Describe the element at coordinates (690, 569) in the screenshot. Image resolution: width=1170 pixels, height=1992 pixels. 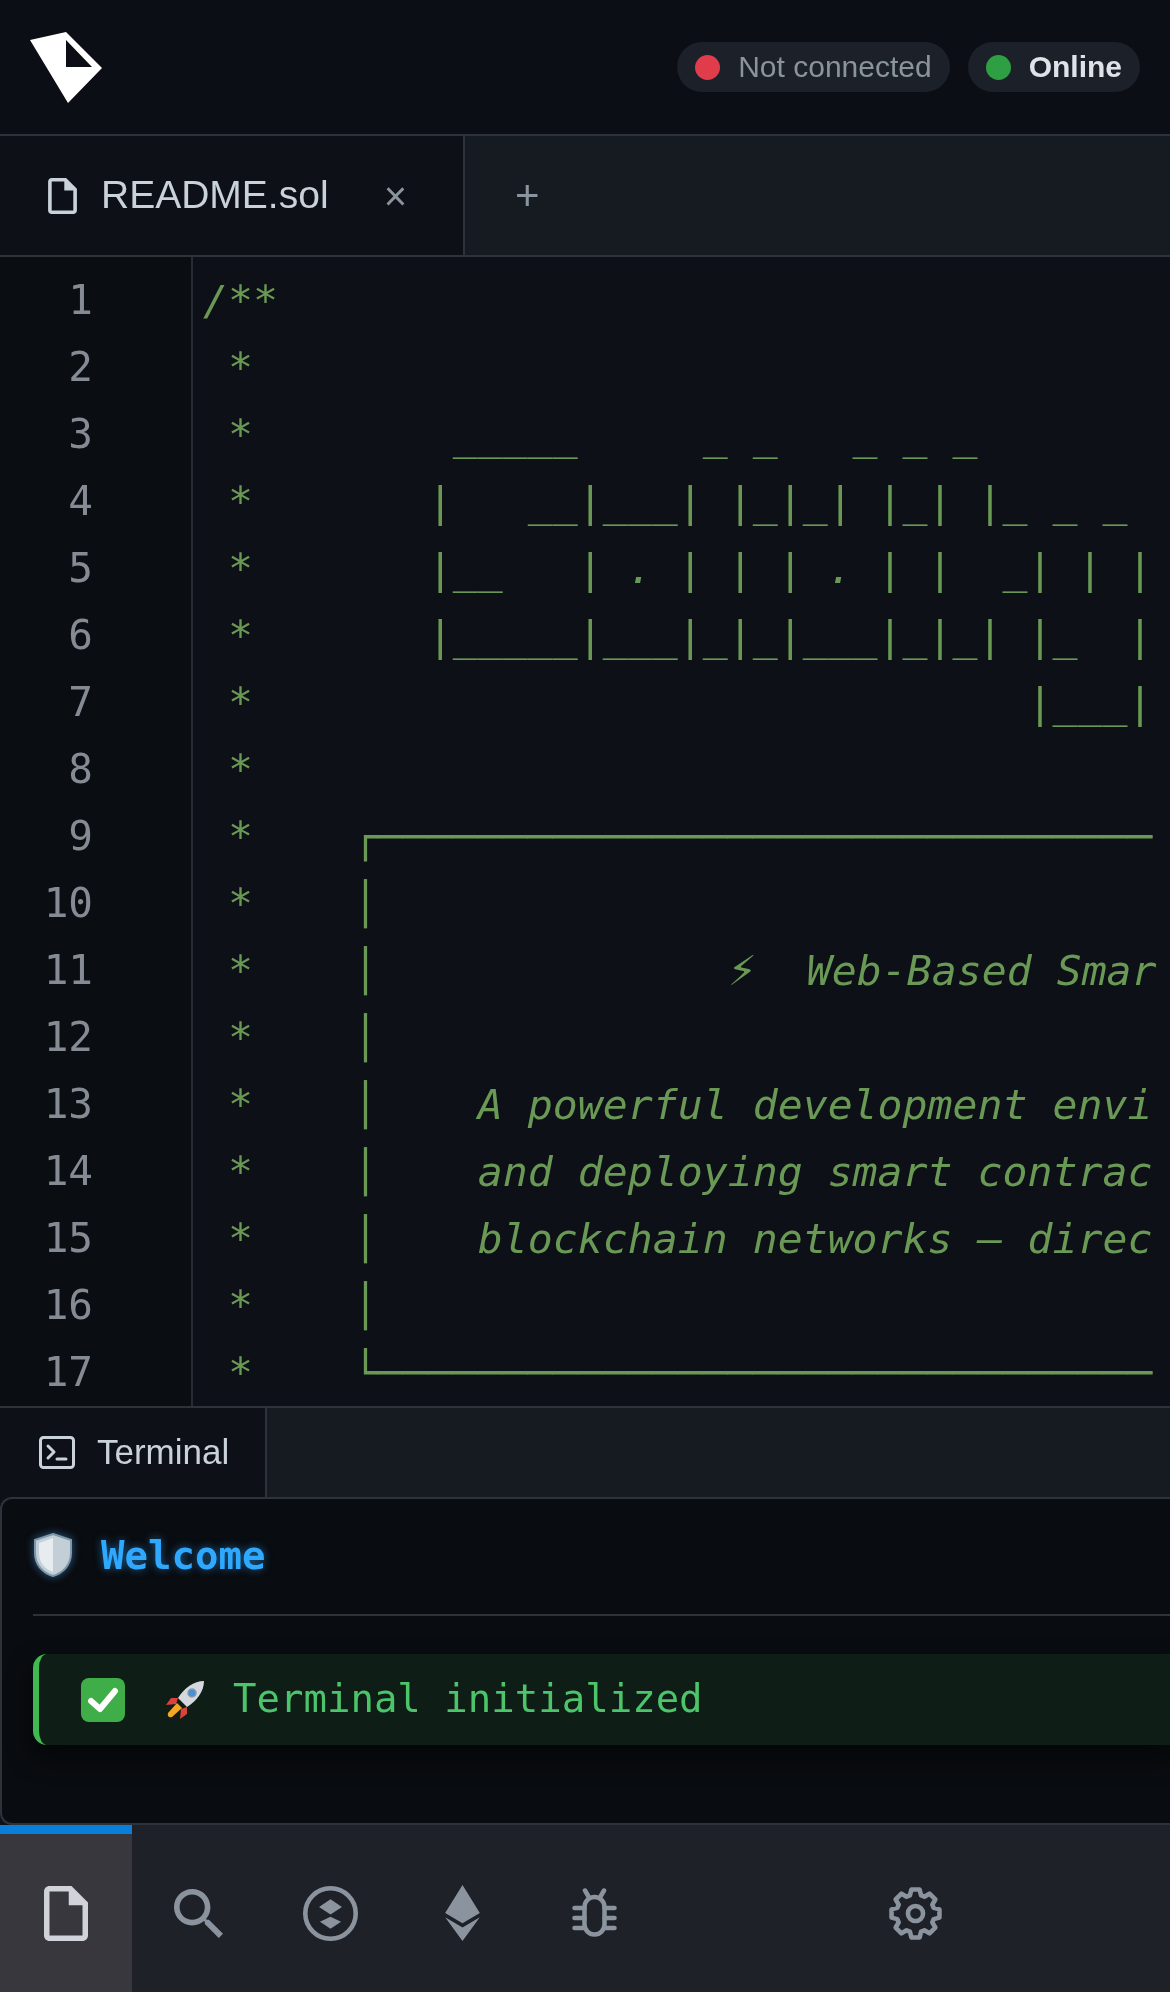
I see `code-line: * |__ | . | | | . | | _| | |` at that location.